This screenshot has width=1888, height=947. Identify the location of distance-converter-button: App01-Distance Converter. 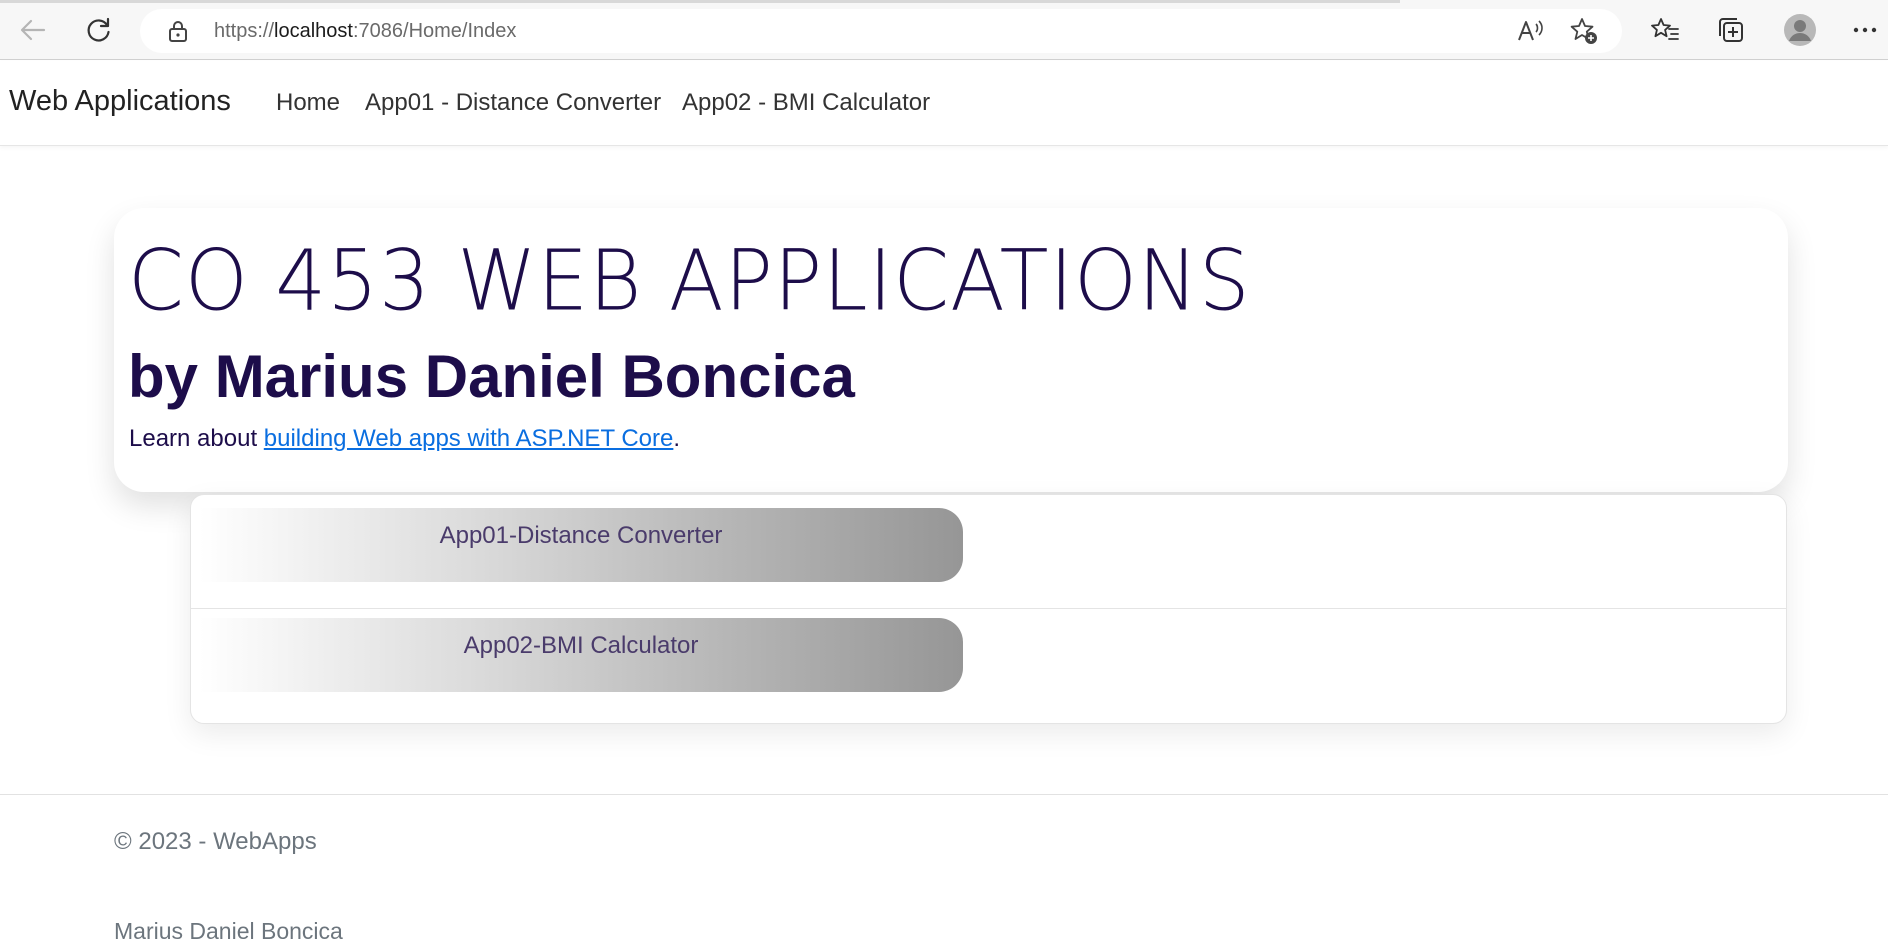
(581, 545).